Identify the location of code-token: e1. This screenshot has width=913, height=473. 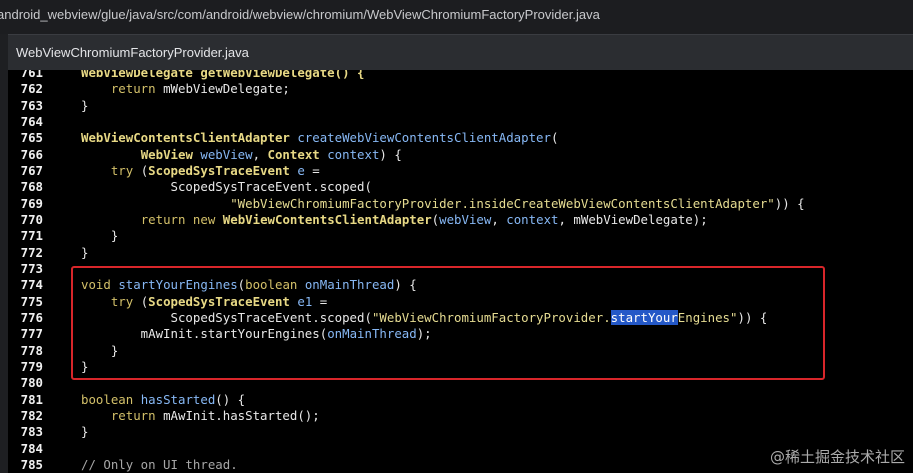
(305, 301).